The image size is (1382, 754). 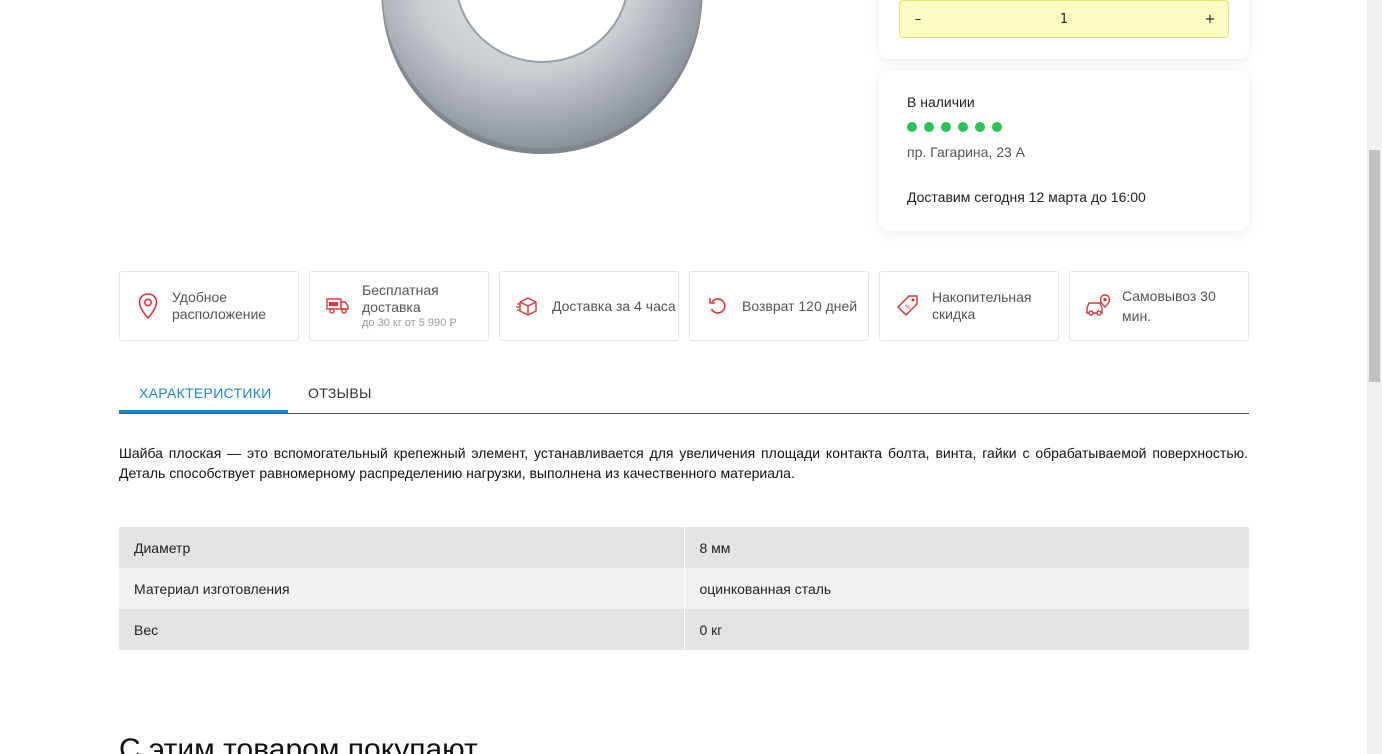 I want to click on spec-name: Вес, so click(x=402, y=629).